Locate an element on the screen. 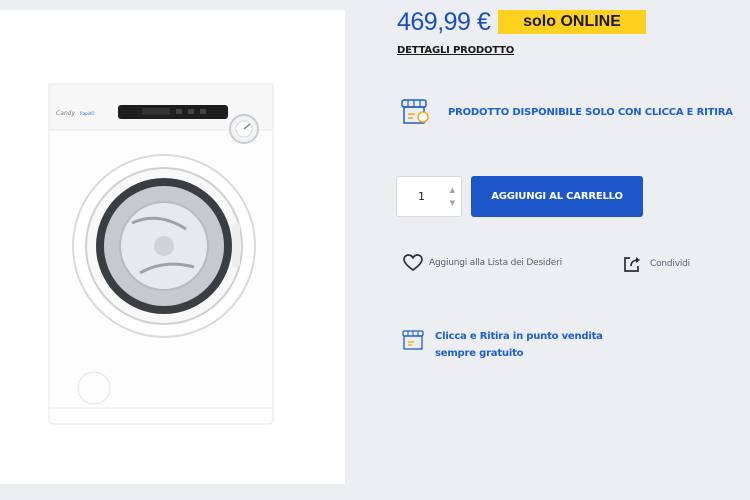  share-link: Condividi is located at coordinates (656, 264).